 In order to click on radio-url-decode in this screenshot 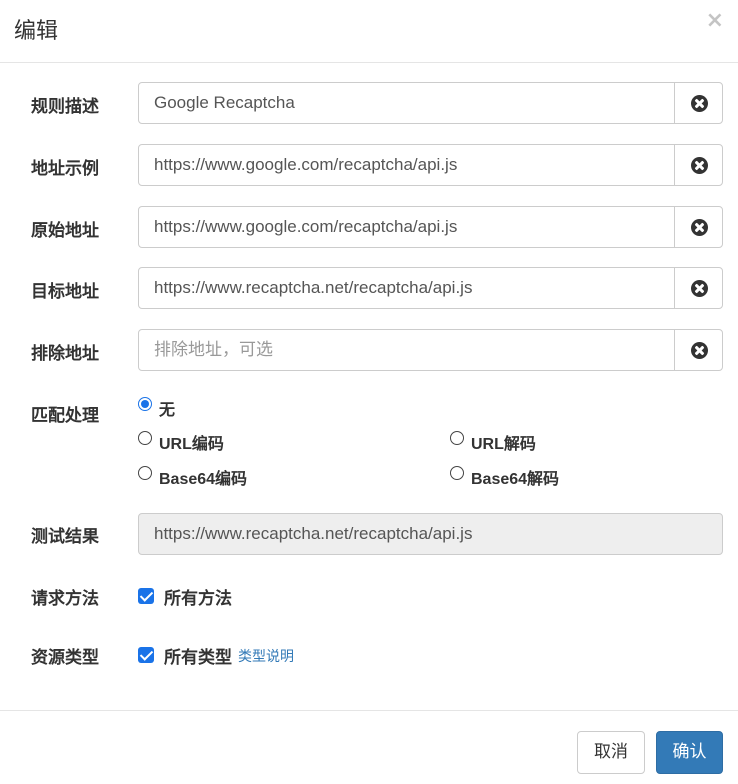, I will do `click(457, 438)`.